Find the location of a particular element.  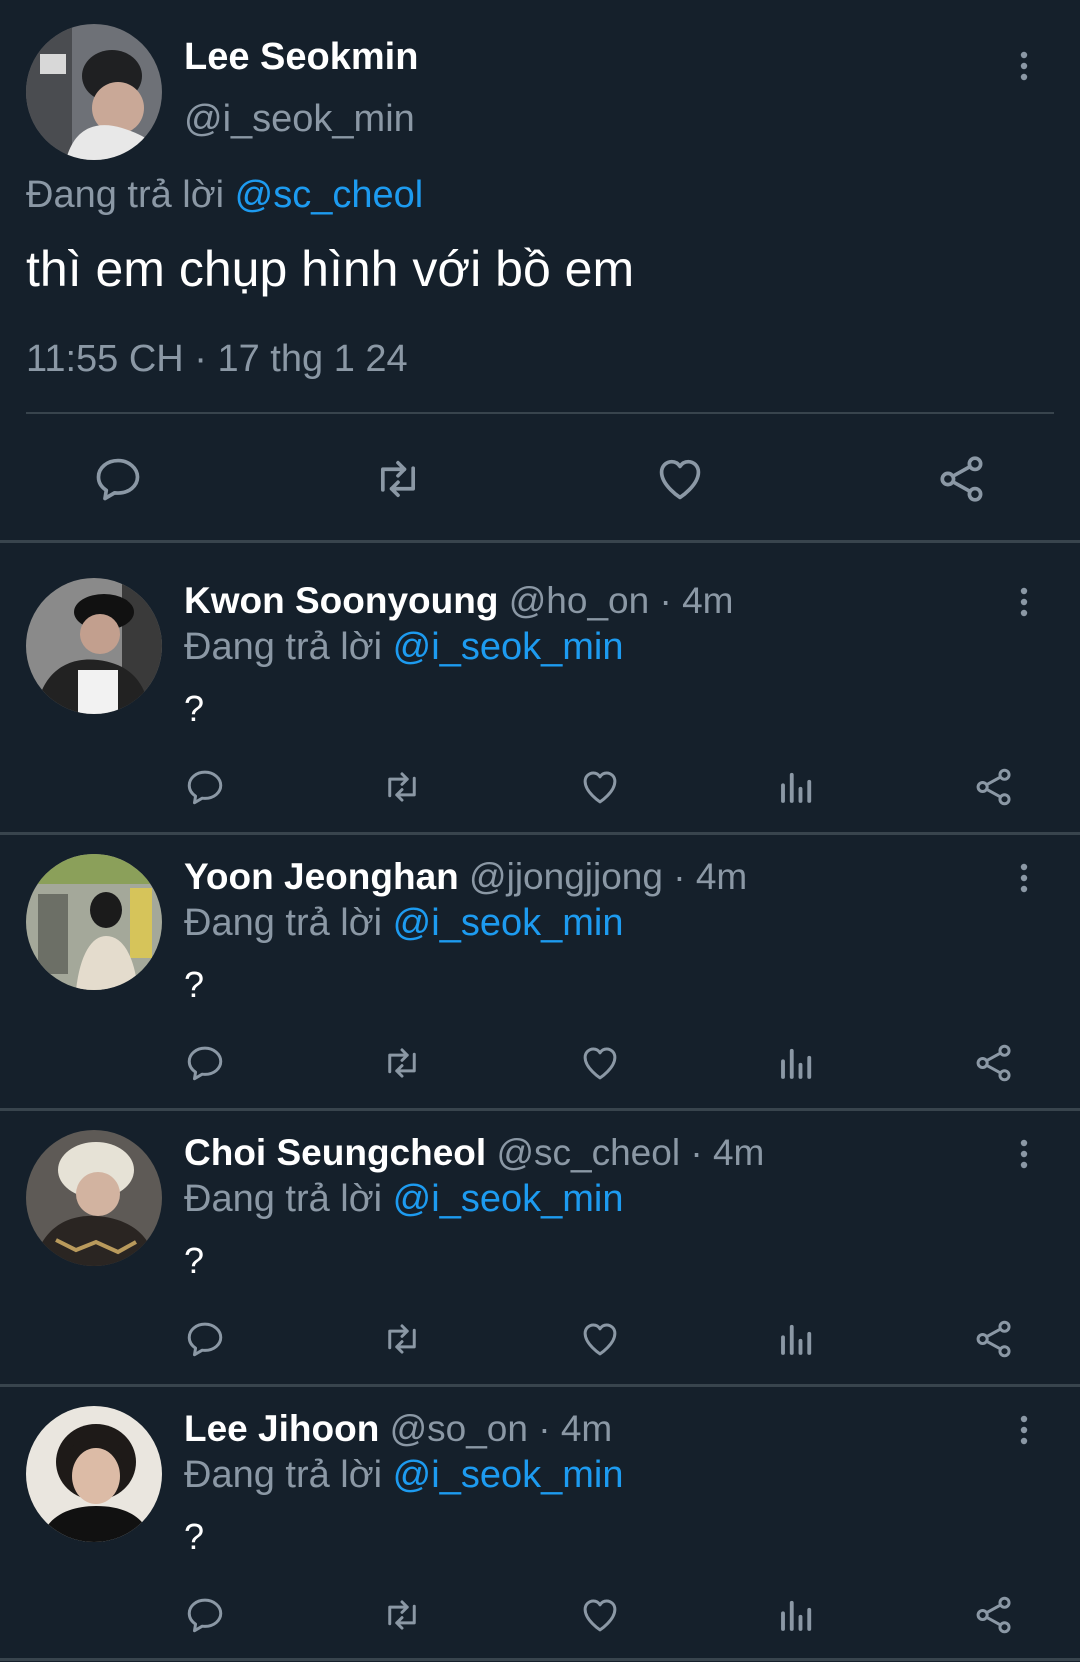

author-name: Yoon Jeonghan is located at coordinates (321, 876).